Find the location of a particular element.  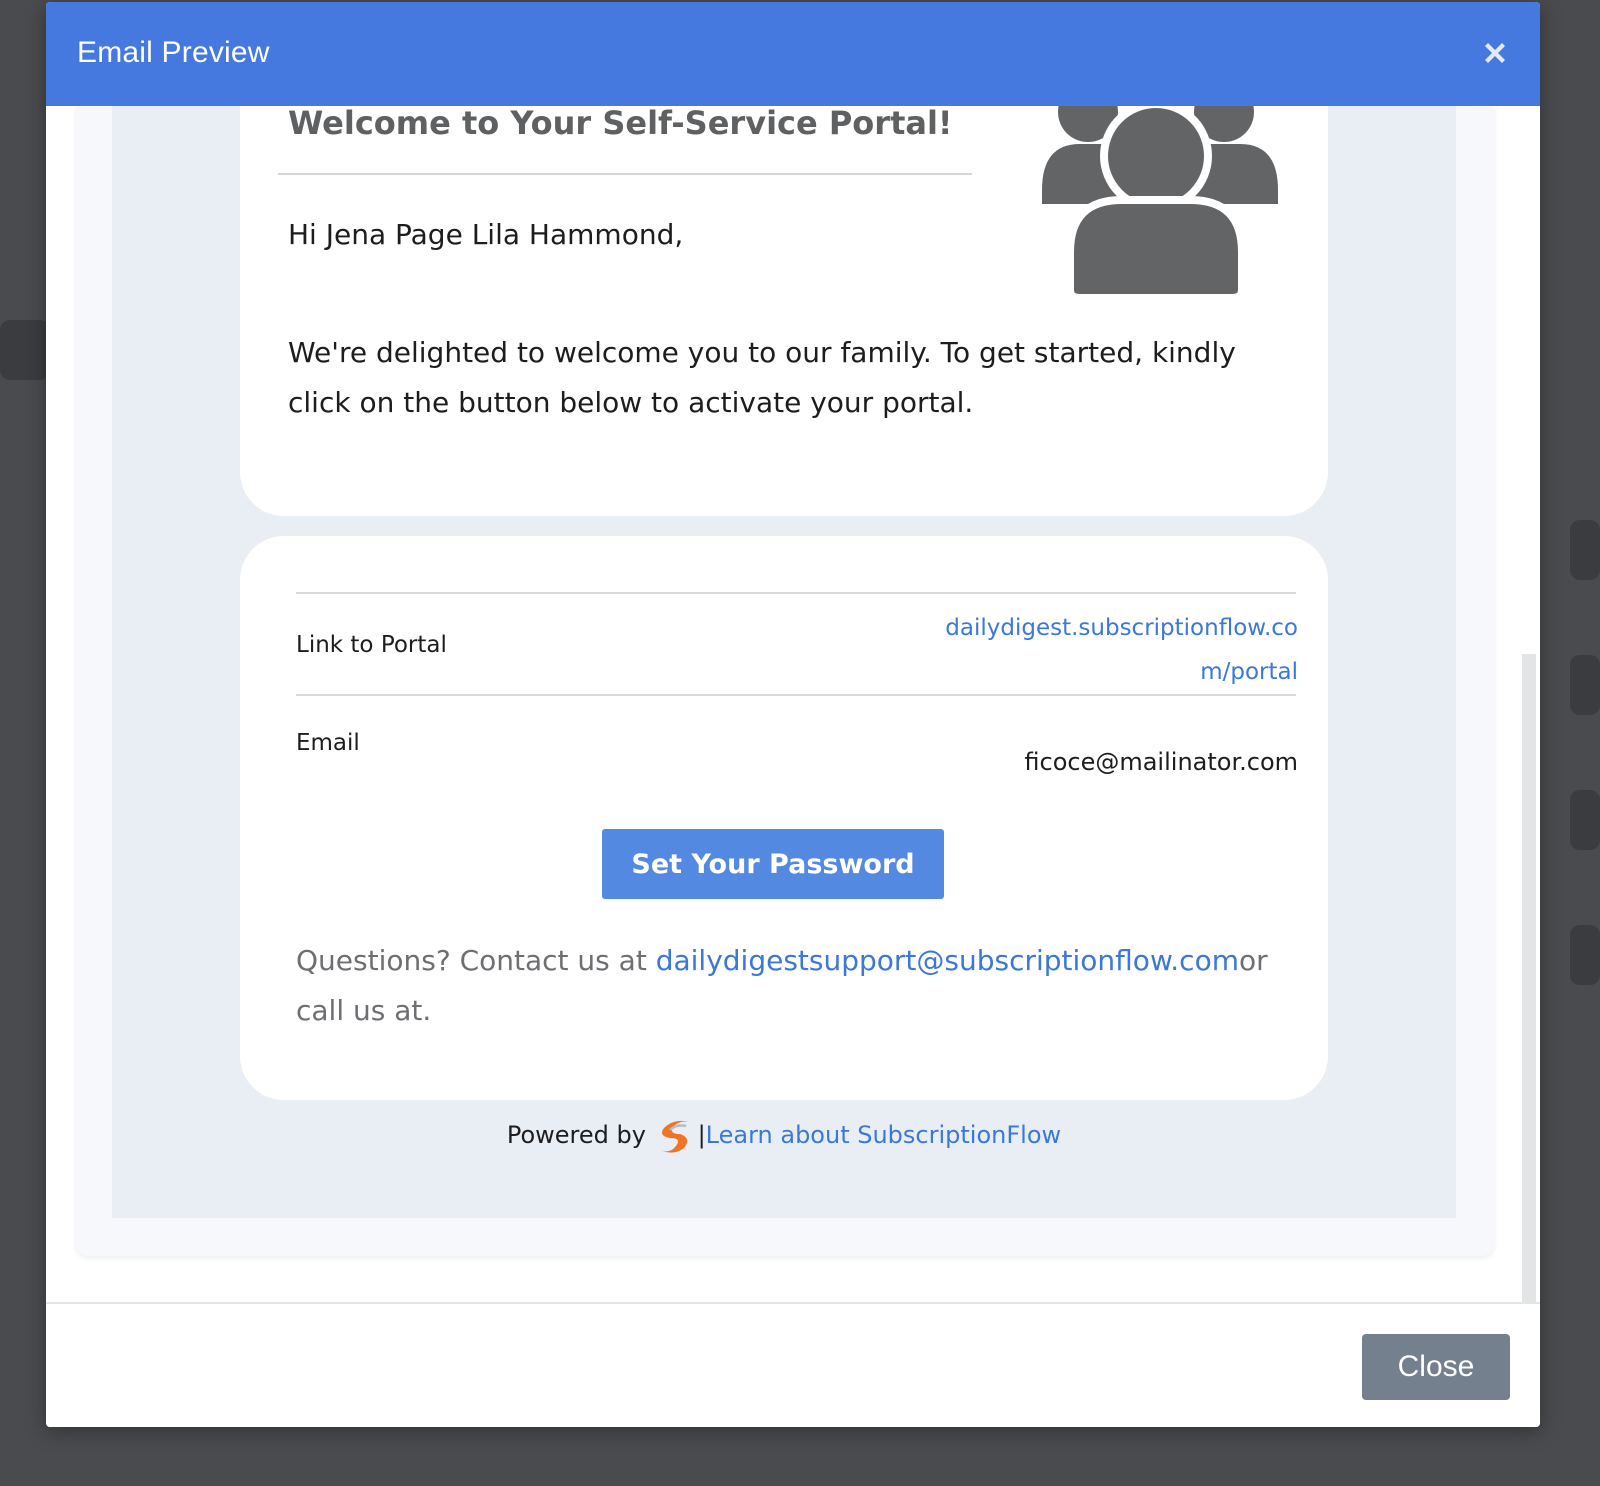

powered-by-text: Powered by is located at coordinates (580, 1135).